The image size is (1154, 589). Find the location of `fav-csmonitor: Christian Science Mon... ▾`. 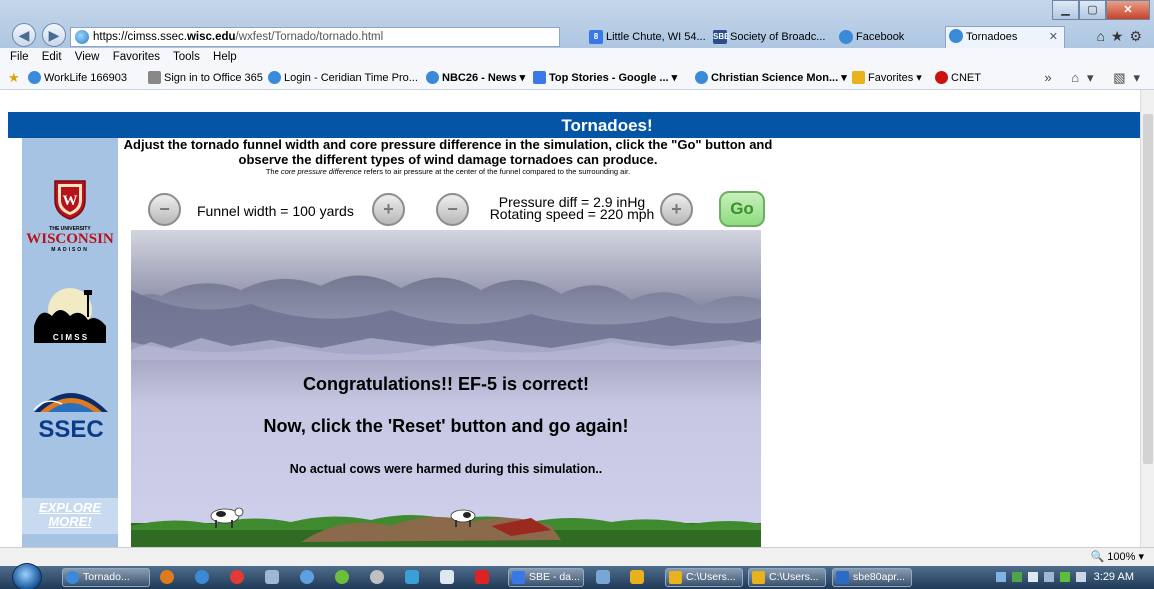

fav-csmonitor: Christian Science Mon... ▾ is located at coordinates (771, 77).